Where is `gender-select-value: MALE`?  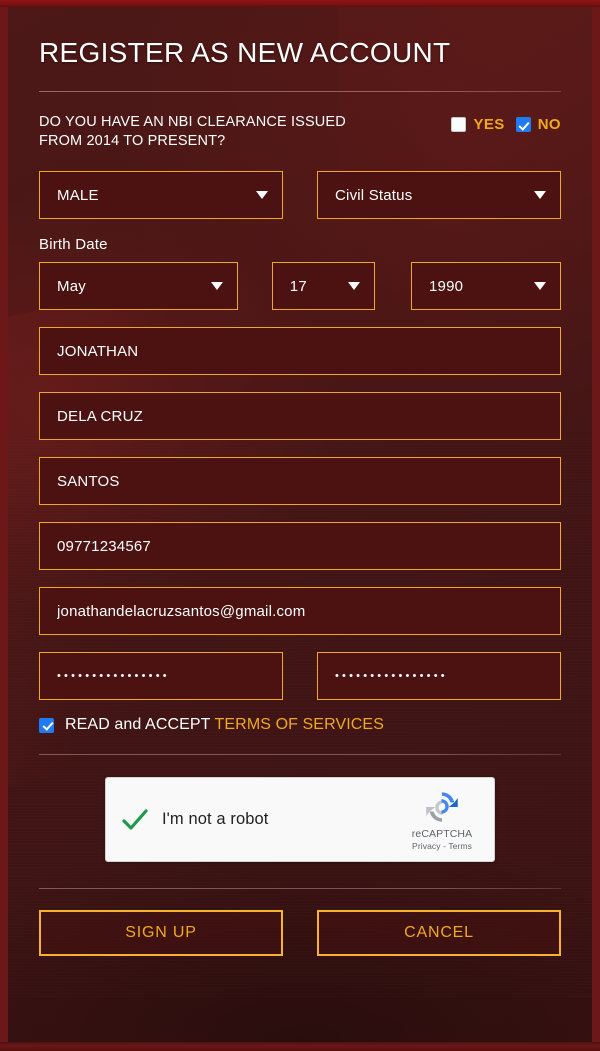 gender-select-value: MALE is located at coordinates (78, 195).